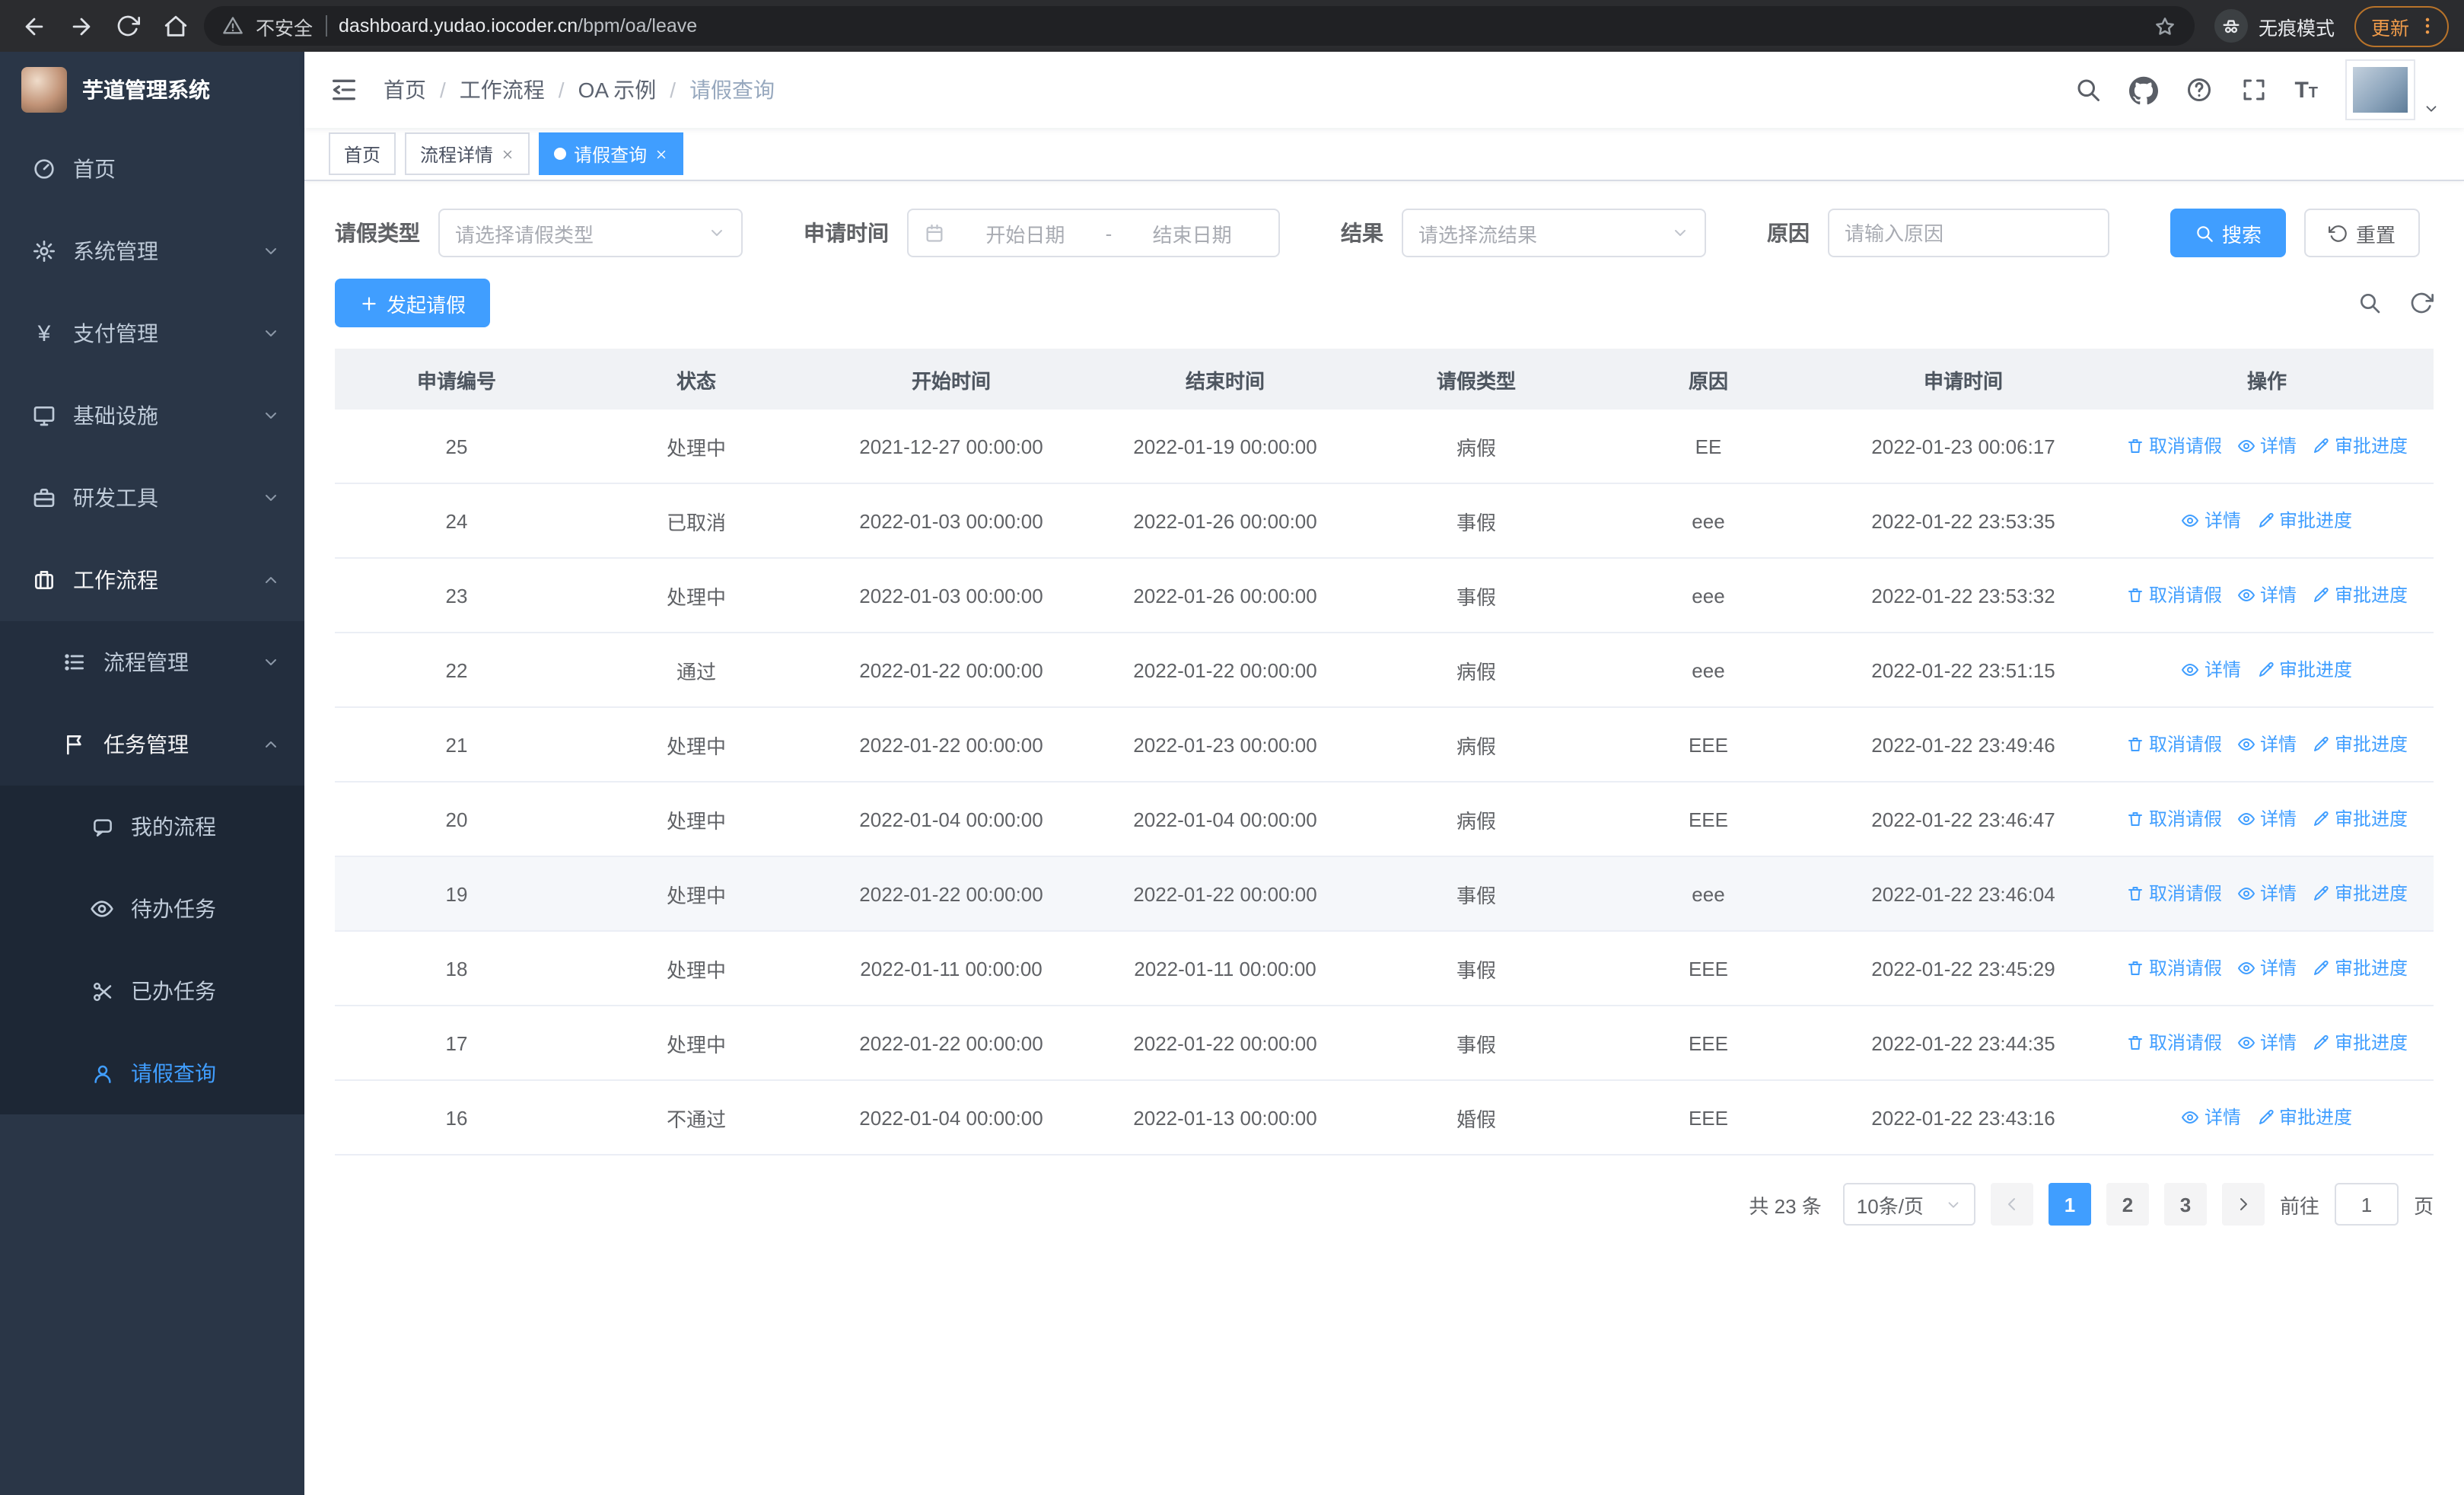 Image resolution: width=2464 pixels, height=1495 pixels. Describe the element at coordinates (1476, 447) in the screenshot. I see `cell-leave-type: 病假` at that location.